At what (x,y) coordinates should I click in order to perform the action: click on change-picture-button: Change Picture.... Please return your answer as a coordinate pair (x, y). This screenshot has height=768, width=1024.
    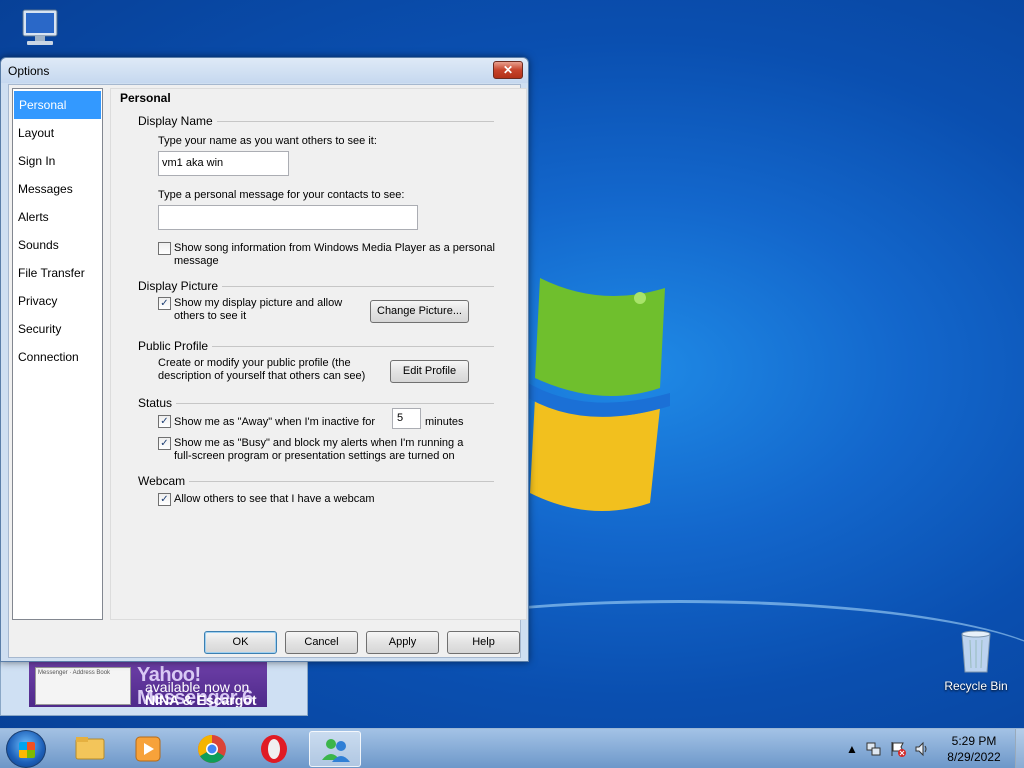
    Looking at the image, I should click on (419, 311).